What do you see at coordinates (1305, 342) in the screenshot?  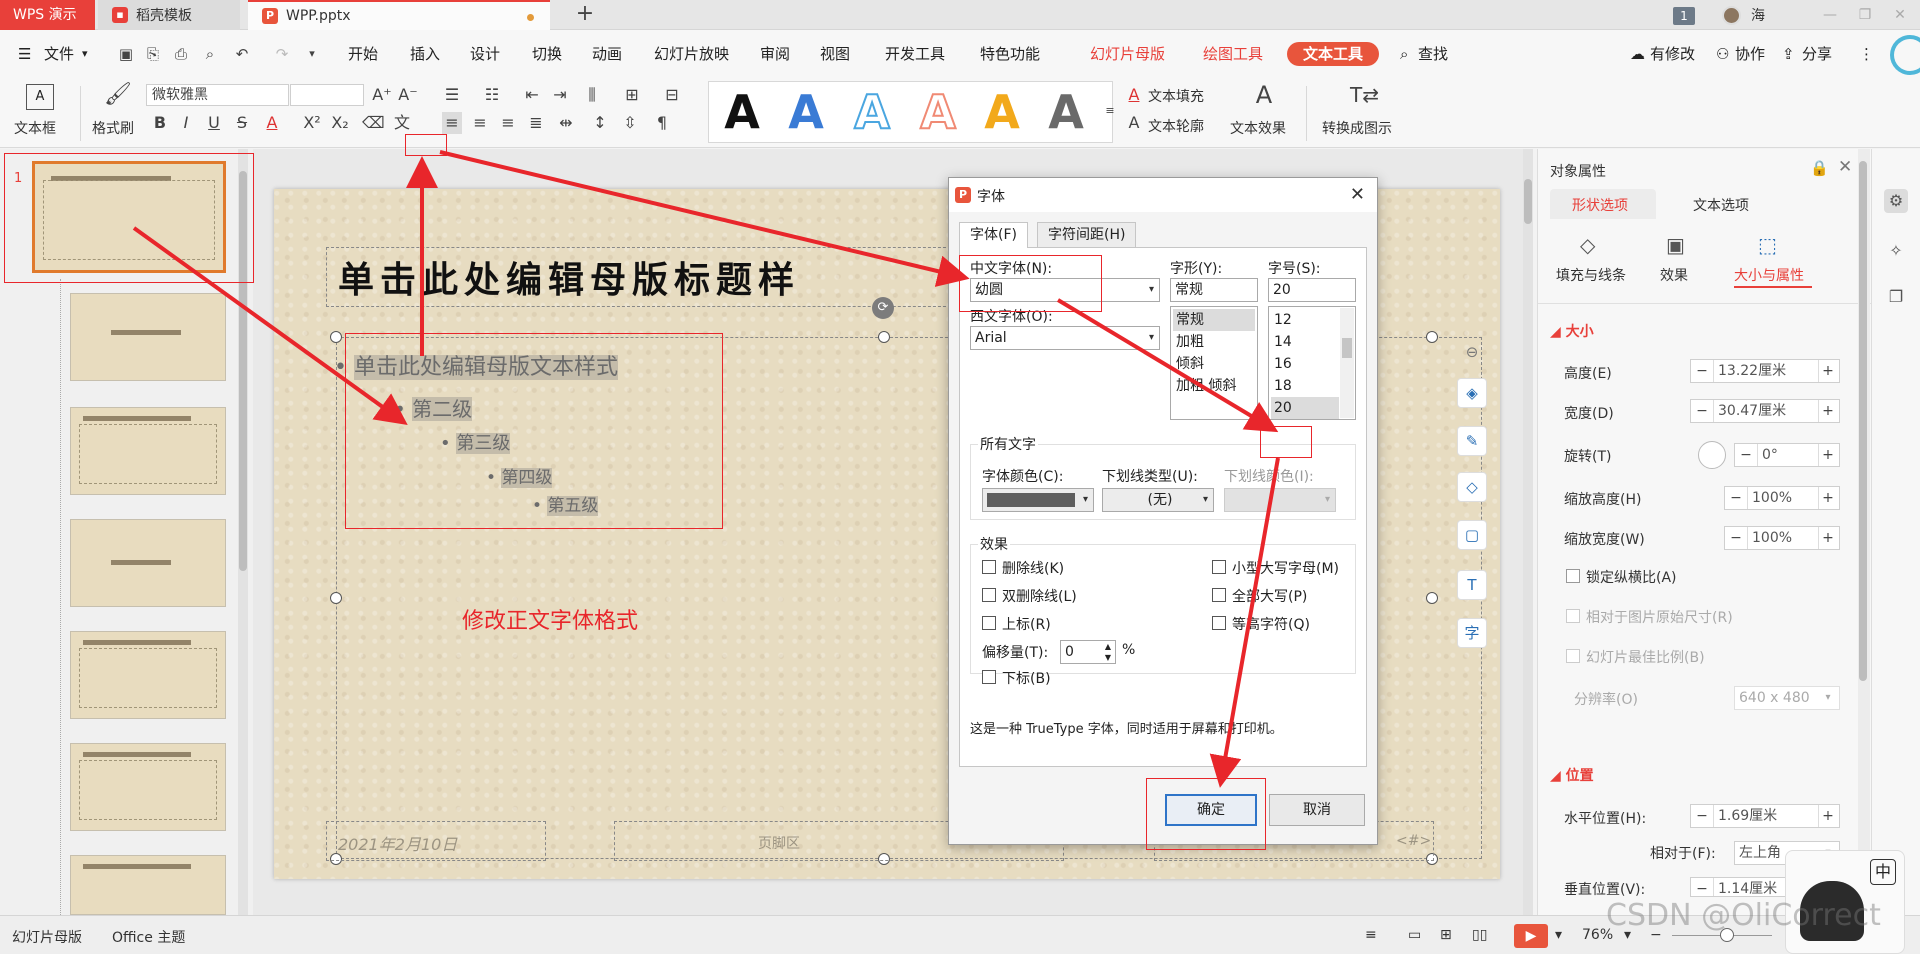 I see `size-option: 14` at bounding box center [1305, 342].